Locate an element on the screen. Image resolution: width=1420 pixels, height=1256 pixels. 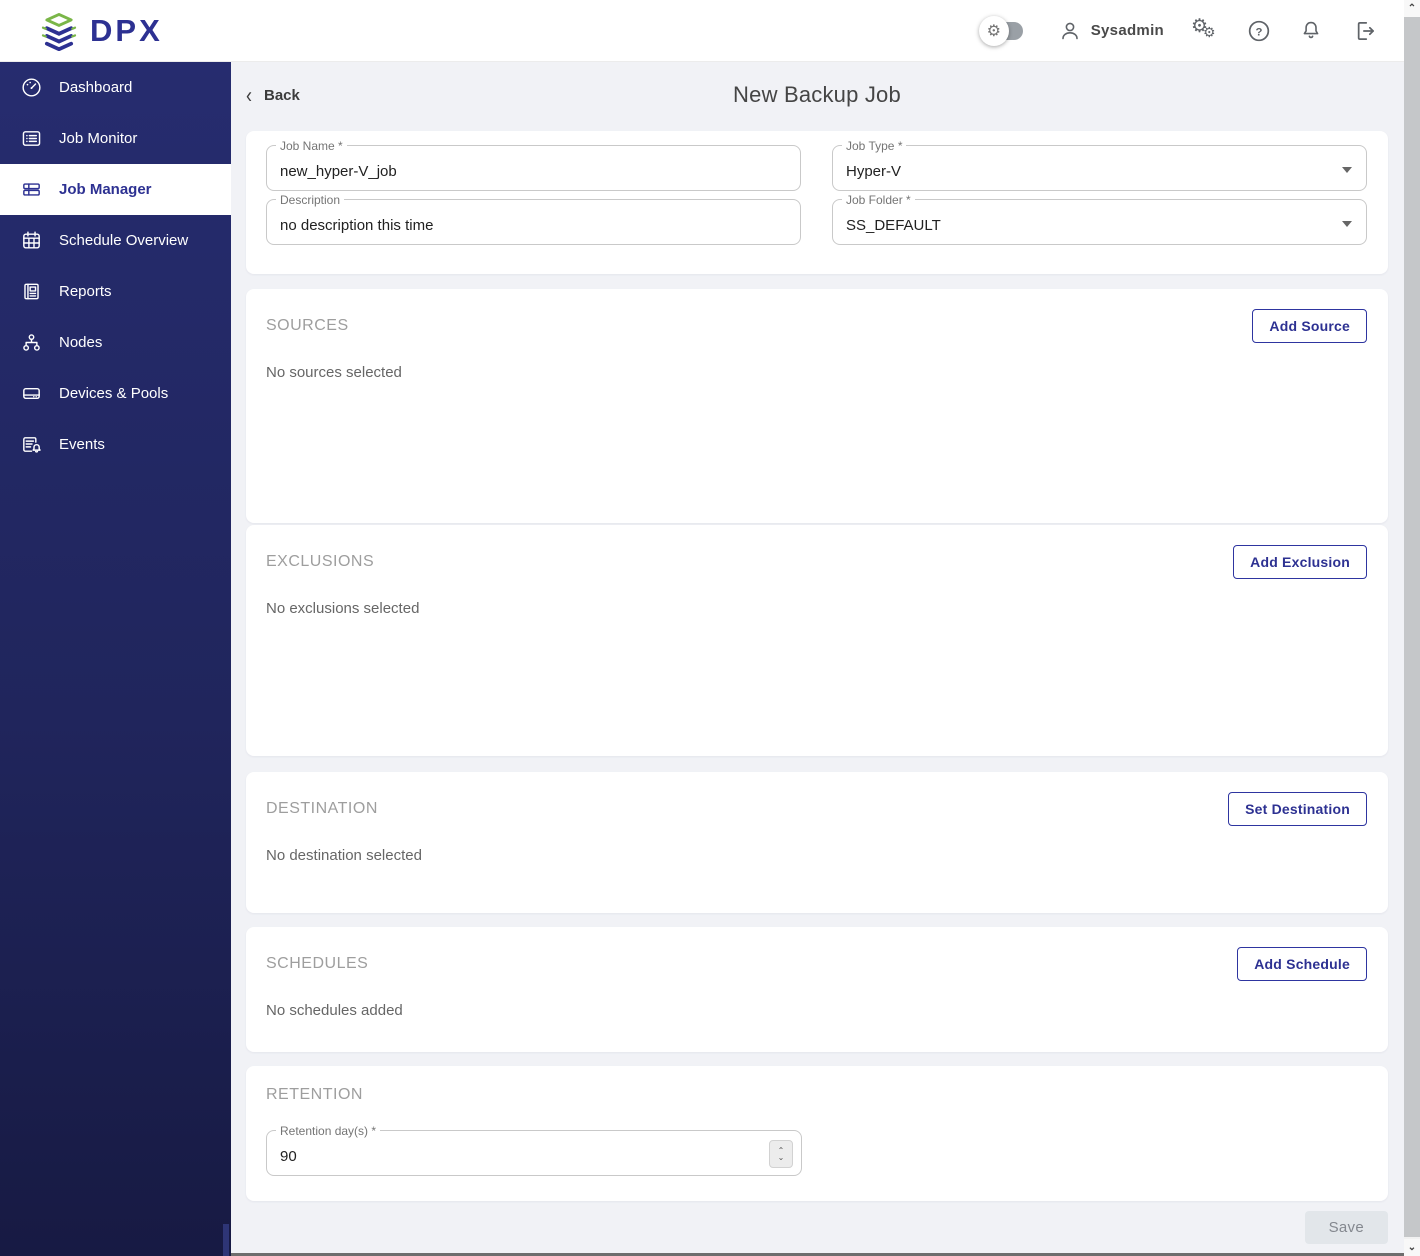
logout-icon is located at coordinates (1365, 30).